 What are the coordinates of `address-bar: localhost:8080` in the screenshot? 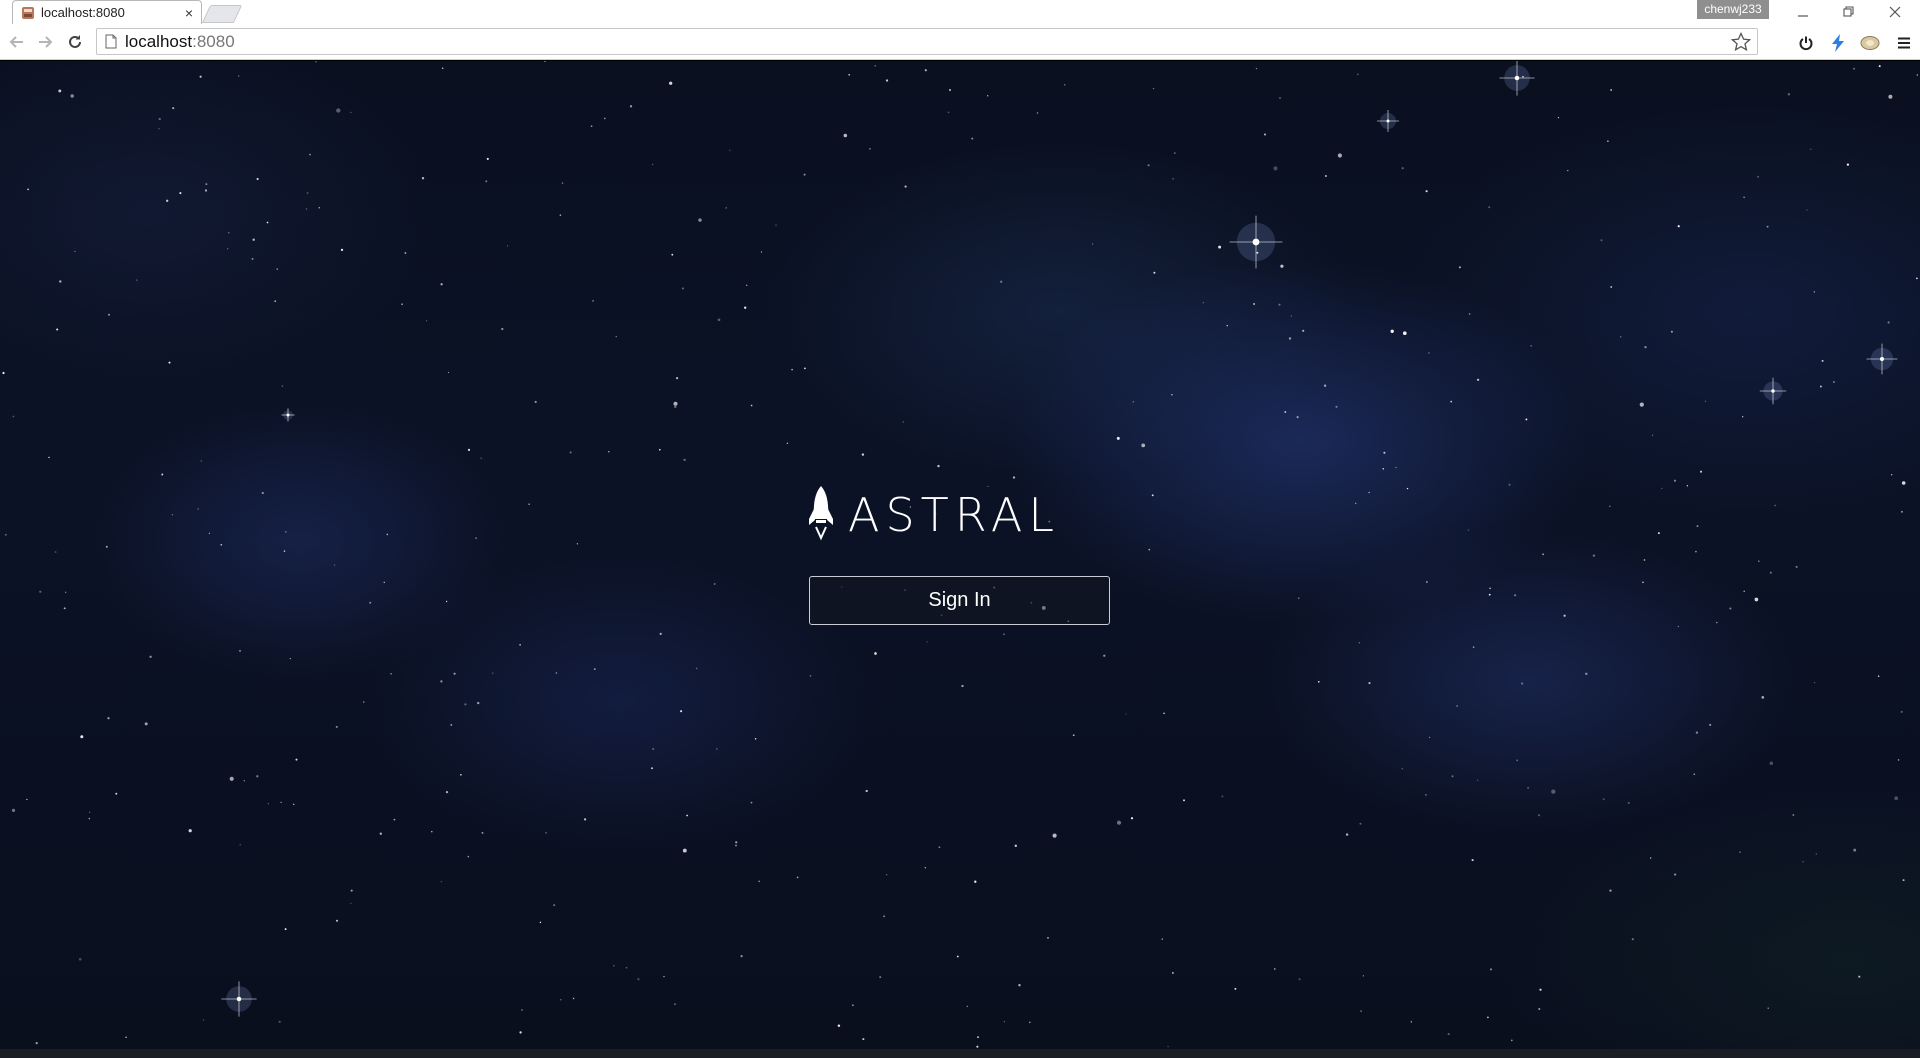 It's located at (927, 41).